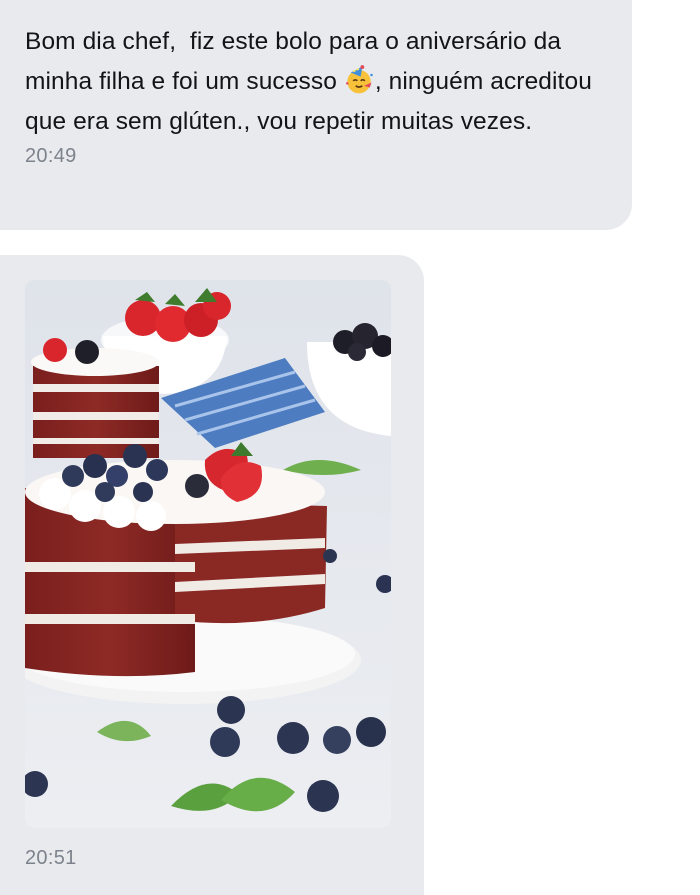 The height and width of the screenshot is (895, 700). What do you see at coordinates (359, 79) in the screenshot?
I see `party-face-emoji-icon` at bounding box center [359, 79].